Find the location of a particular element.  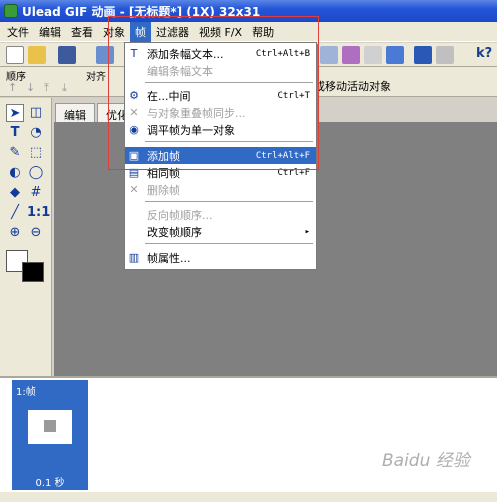

down-arrow-icon: ↓ is located at coordinates (30, 87).